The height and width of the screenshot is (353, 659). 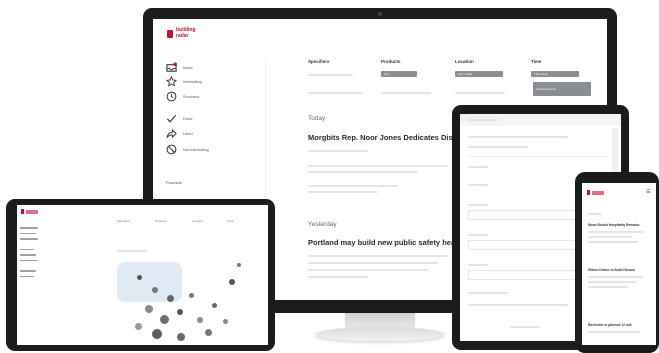 I want to click on nav-products: Products, so click(x=174, y=180).